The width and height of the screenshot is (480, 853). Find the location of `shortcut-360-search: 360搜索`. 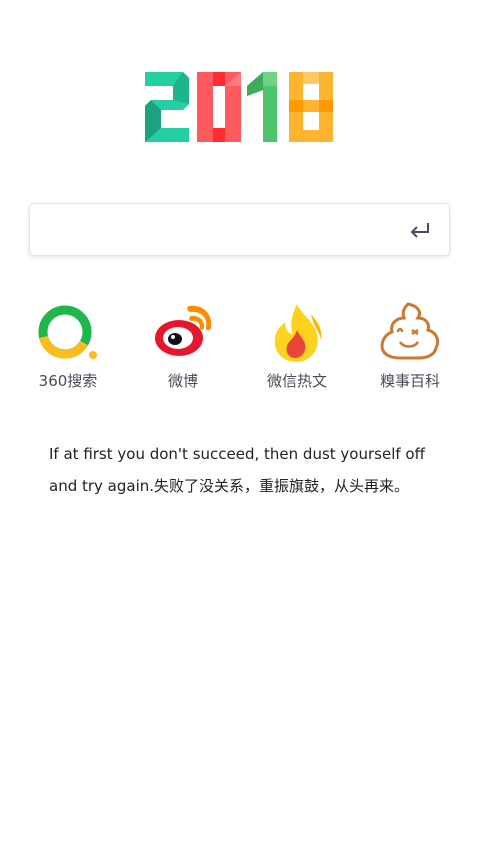

shortcut-360-search: 360搜索 is located at coordinates (68, 348).